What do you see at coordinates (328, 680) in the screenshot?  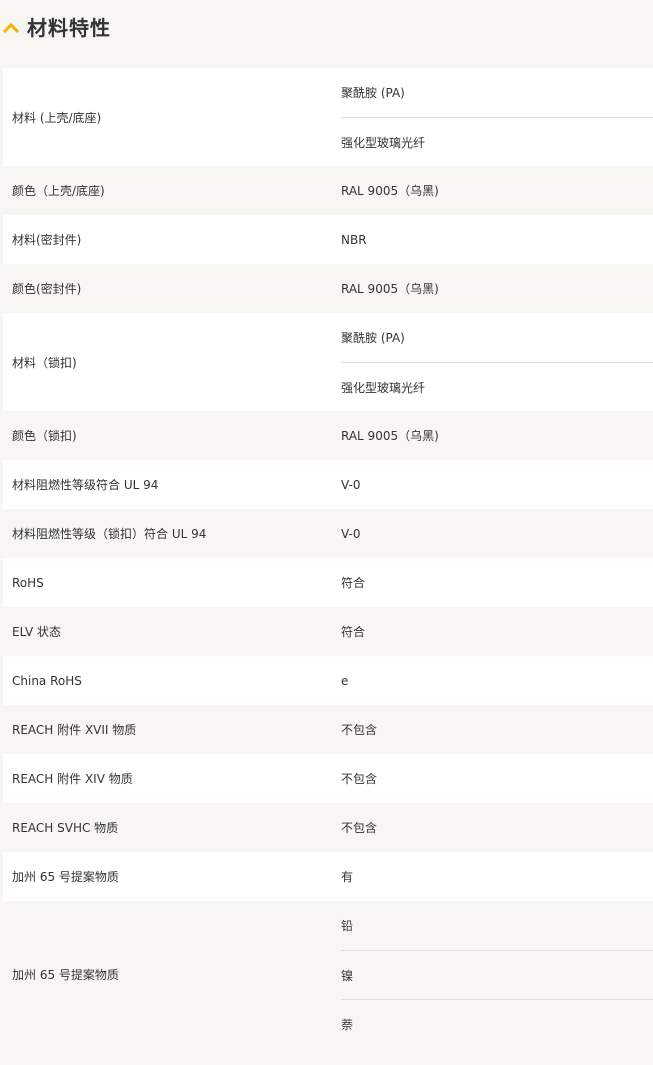 I see `spec-row: China RoHS e` at bounding box center [328, 680].